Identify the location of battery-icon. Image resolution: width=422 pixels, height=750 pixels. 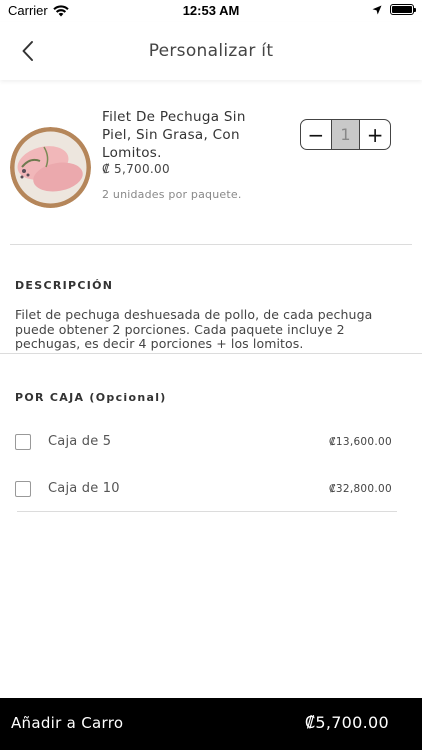
(403, 9).